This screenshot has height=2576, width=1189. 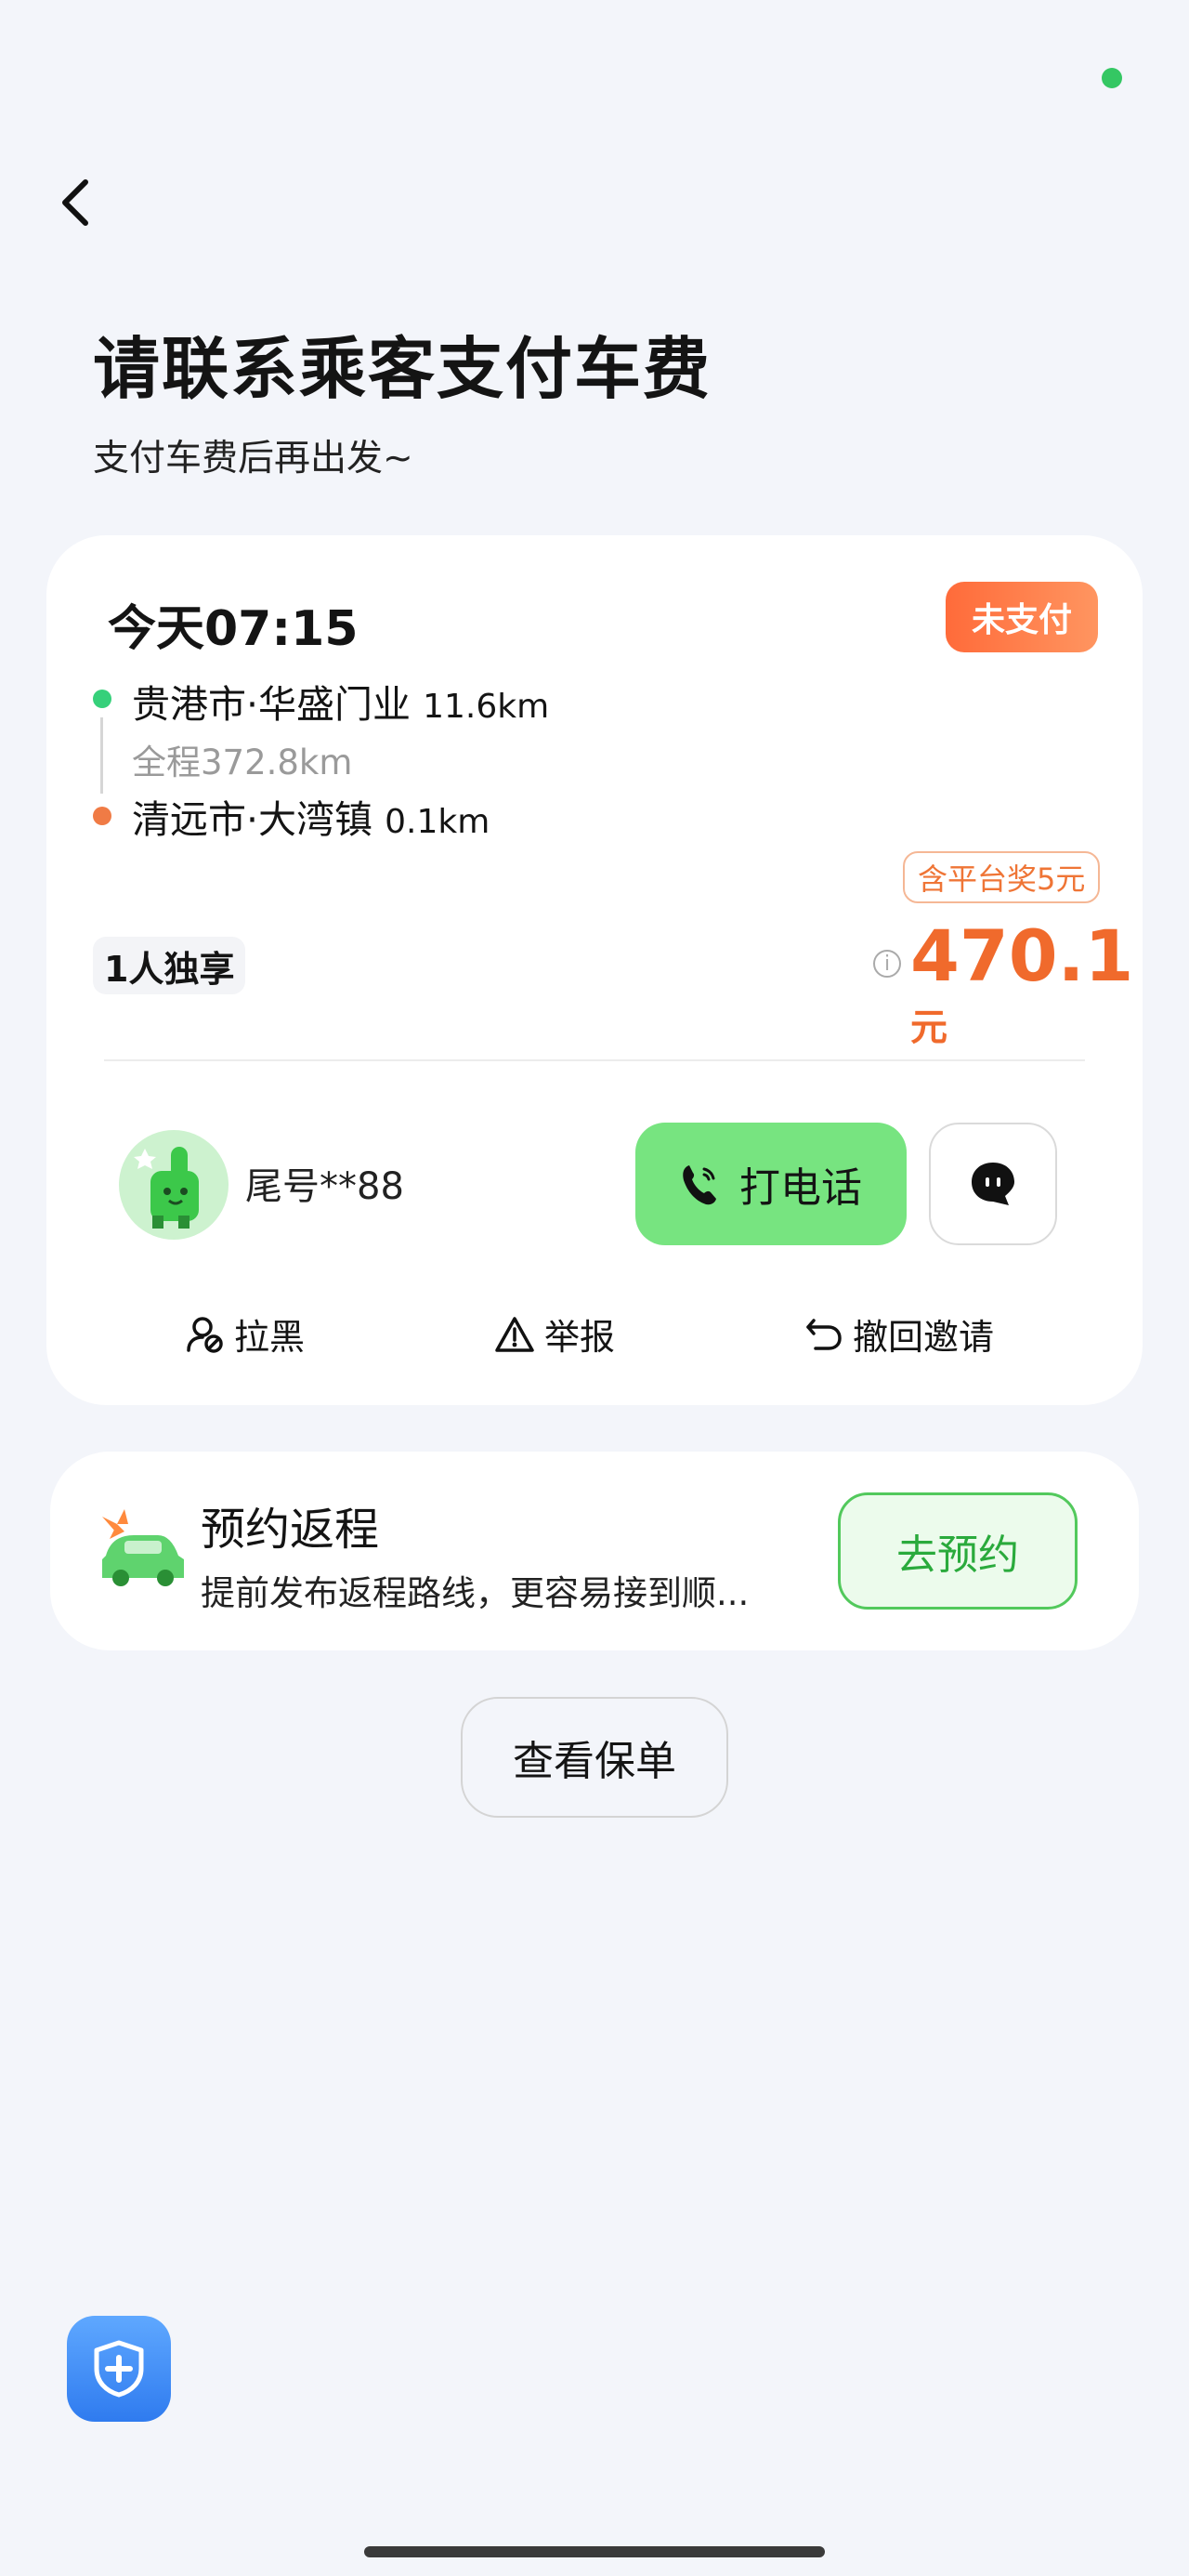 I want to click on avatar, so click(x=174, y=1185).